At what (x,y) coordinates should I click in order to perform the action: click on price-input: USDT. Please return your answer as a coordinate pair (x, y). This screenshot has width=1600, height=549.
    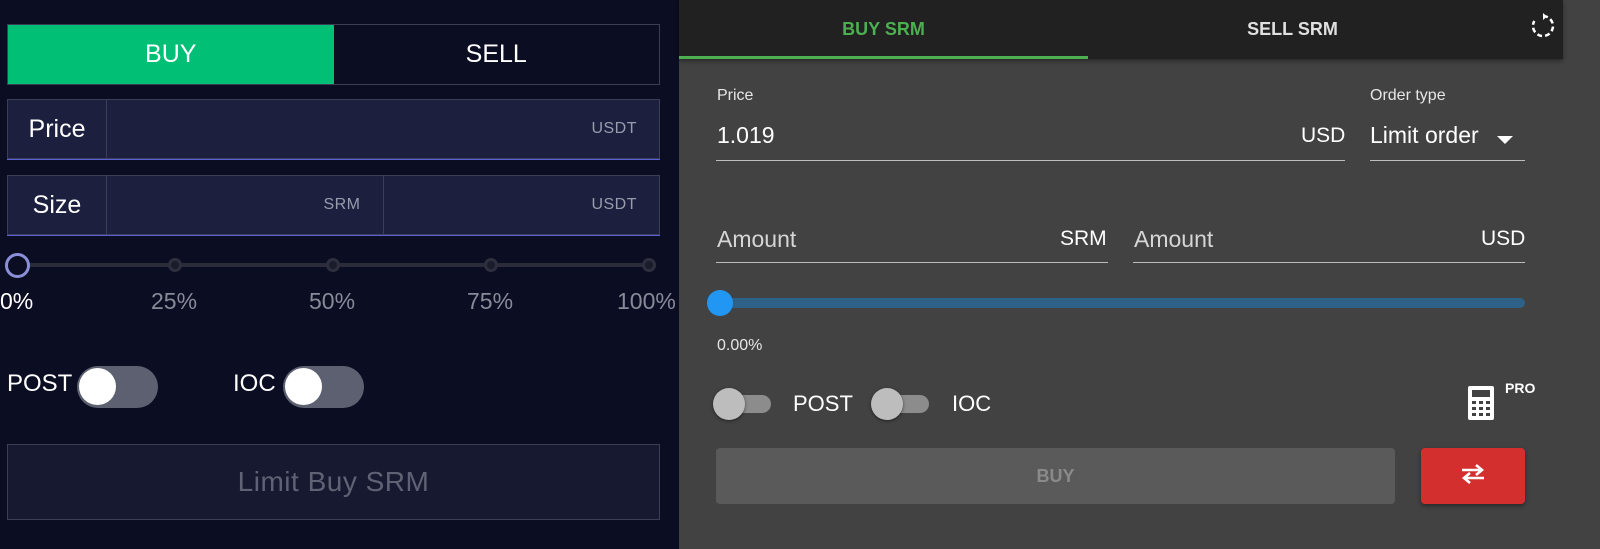
    Looking at the image, I should click on (383, 129).